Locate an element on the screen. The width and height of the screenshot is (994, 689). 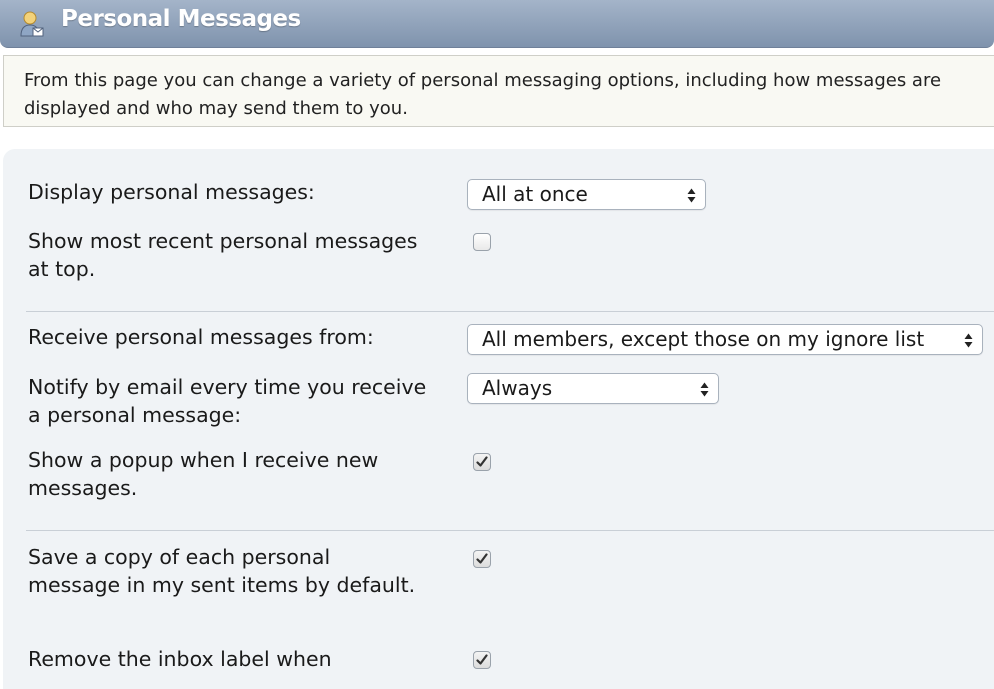
display-messages-select: All at once is located at coordinates (586, 194).